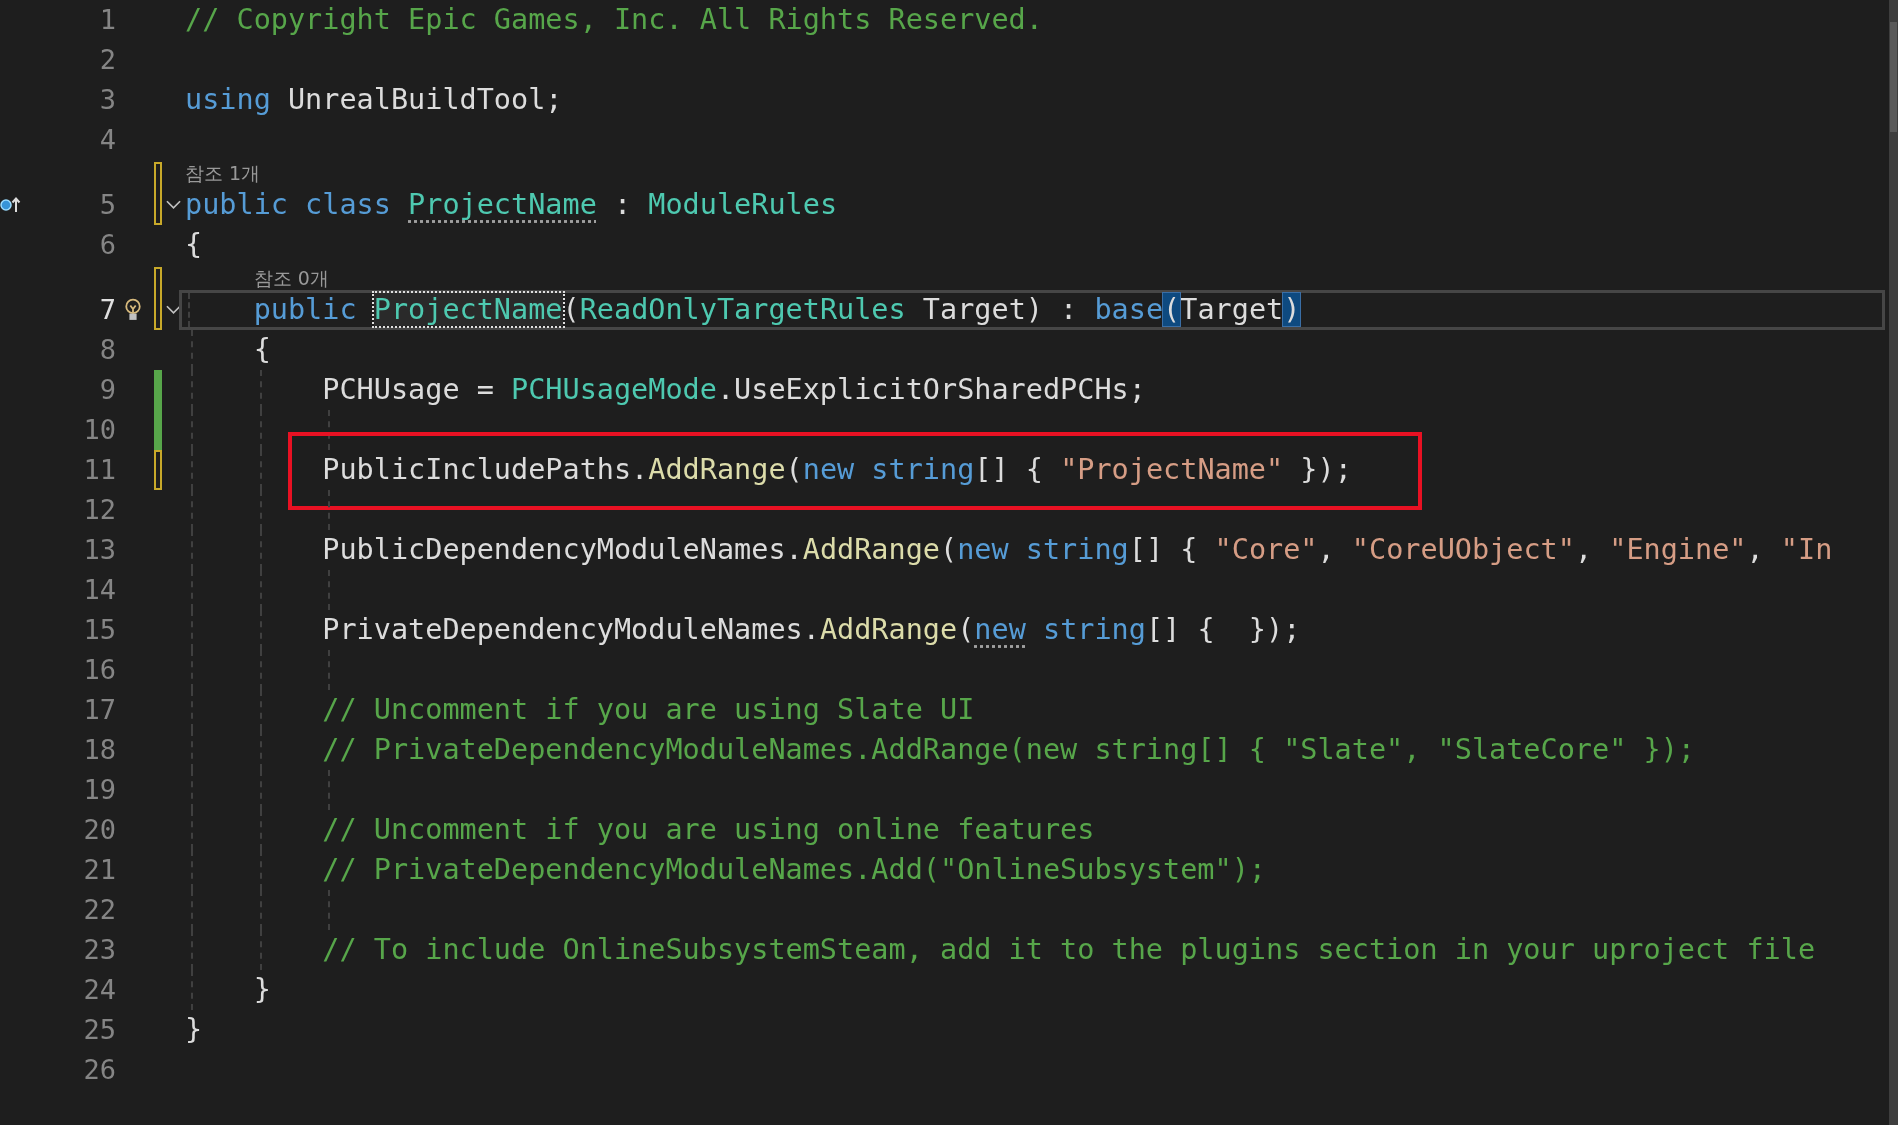 This screenshot has height=1125, width=1898. I want to click on line-number: 10, so click(99, 430).